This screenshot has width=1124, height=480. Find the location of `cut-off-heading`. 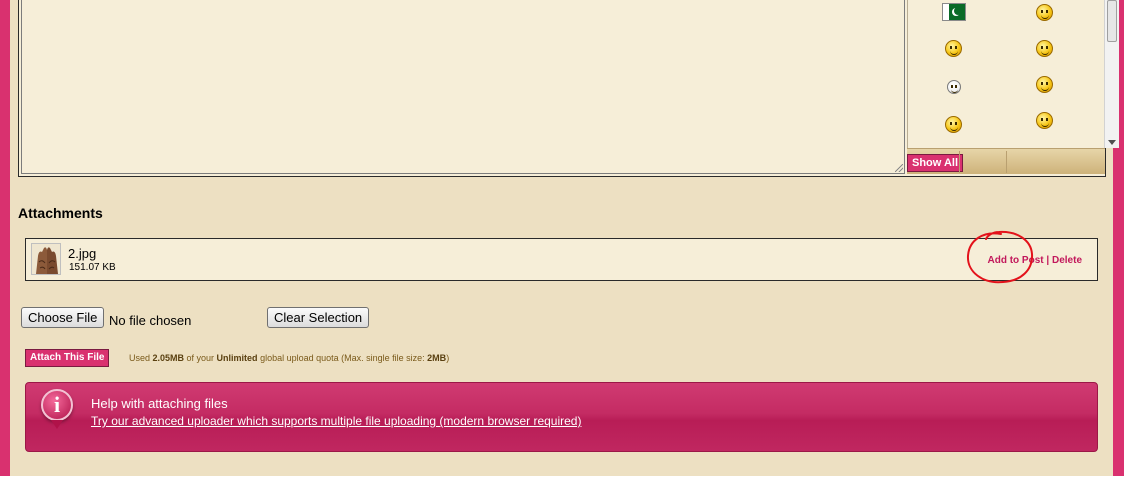

cut-off-heading is located at coordinates (38, 474).